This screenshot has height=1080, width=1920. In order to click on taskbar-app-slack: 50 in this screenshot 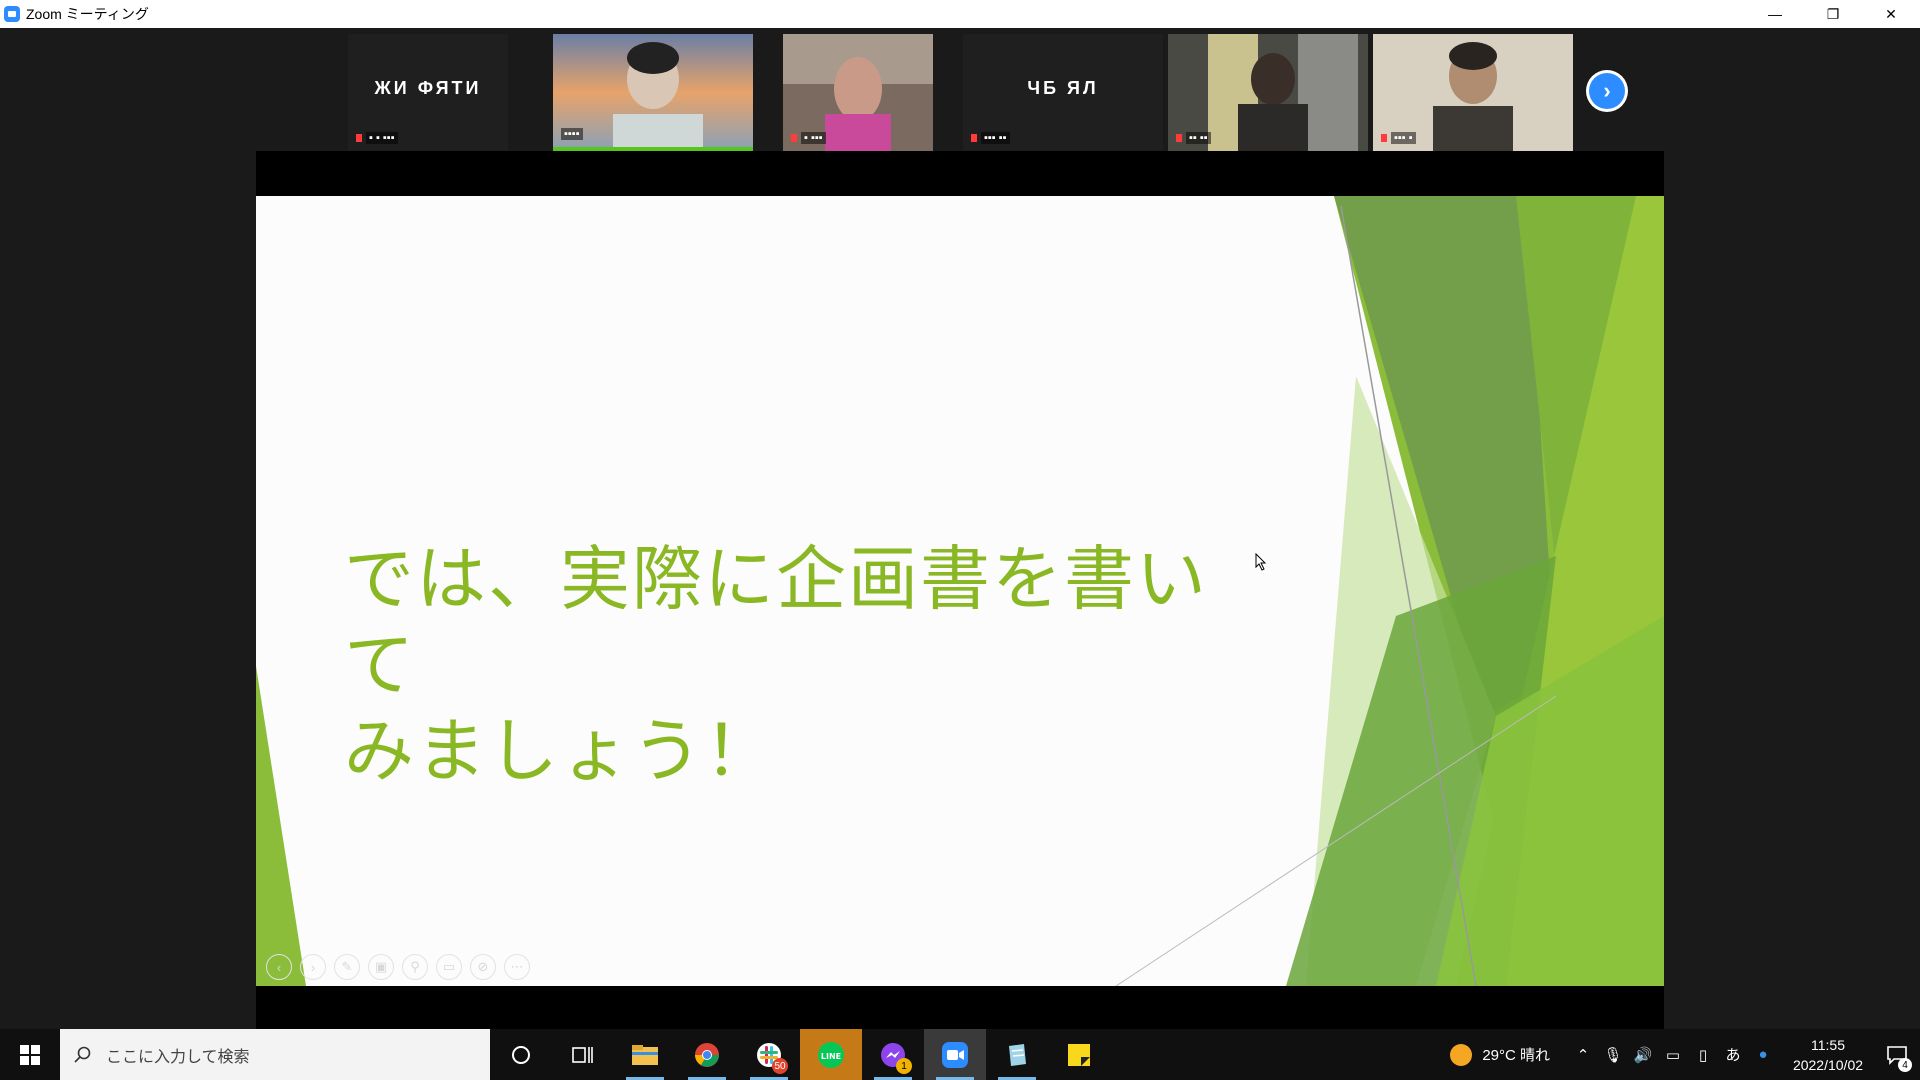, I will do `click(769, 1054)`.